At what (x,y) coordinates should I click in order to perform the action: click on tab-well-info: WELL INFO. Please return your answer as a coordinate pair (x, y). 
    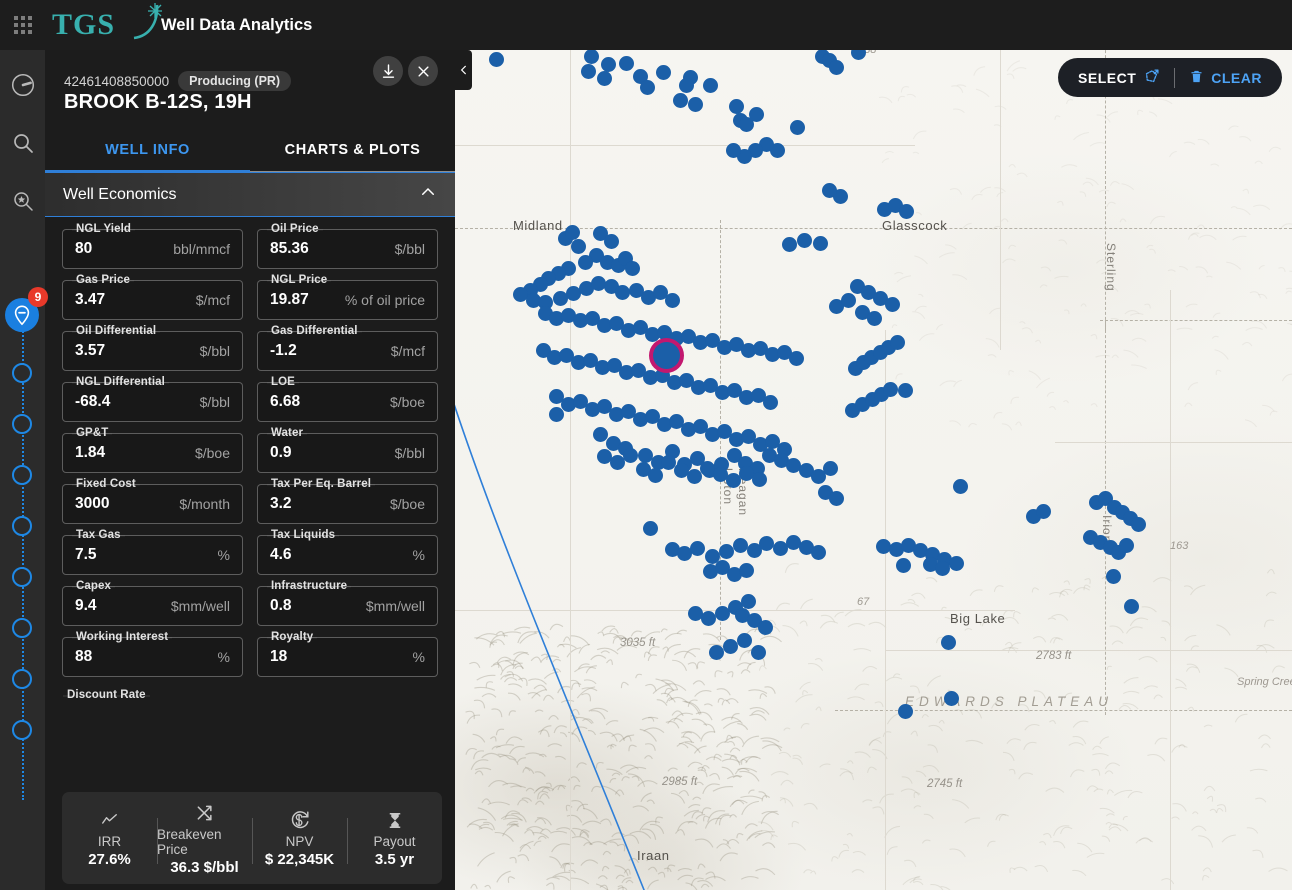
    Looking at the image, I should click on (147, 150).